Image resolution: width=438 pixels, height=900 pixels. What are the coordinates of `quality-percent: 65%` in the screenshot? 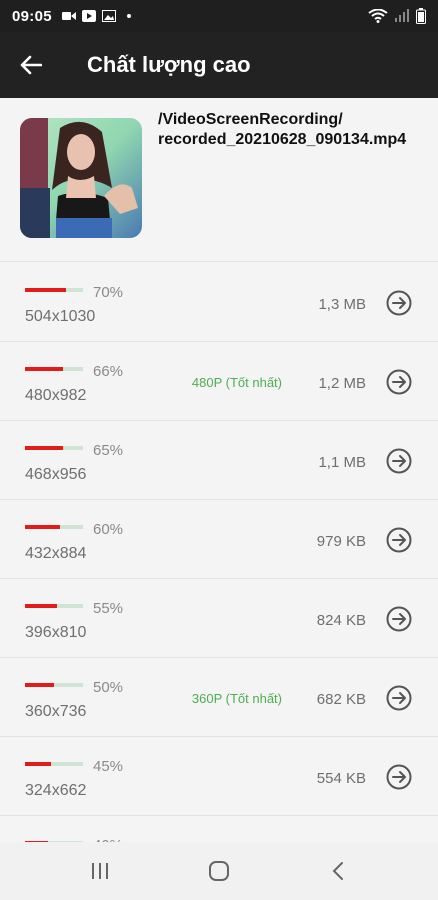 It's located at (108, 450).